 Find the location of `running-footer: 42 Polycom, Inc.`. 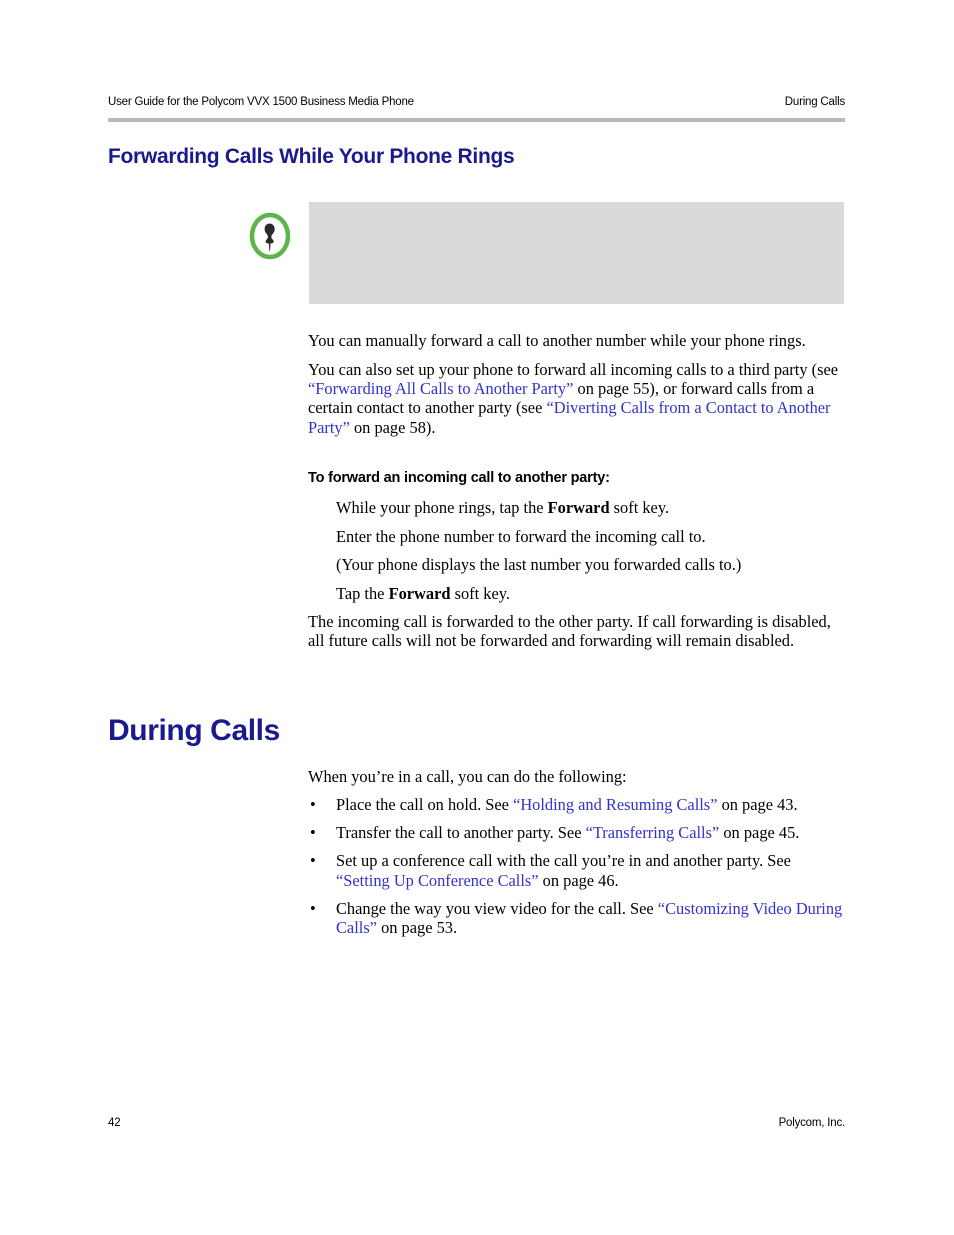

running-footer: 42 Polycom, Inc. is located at coordinates (476, 1123).